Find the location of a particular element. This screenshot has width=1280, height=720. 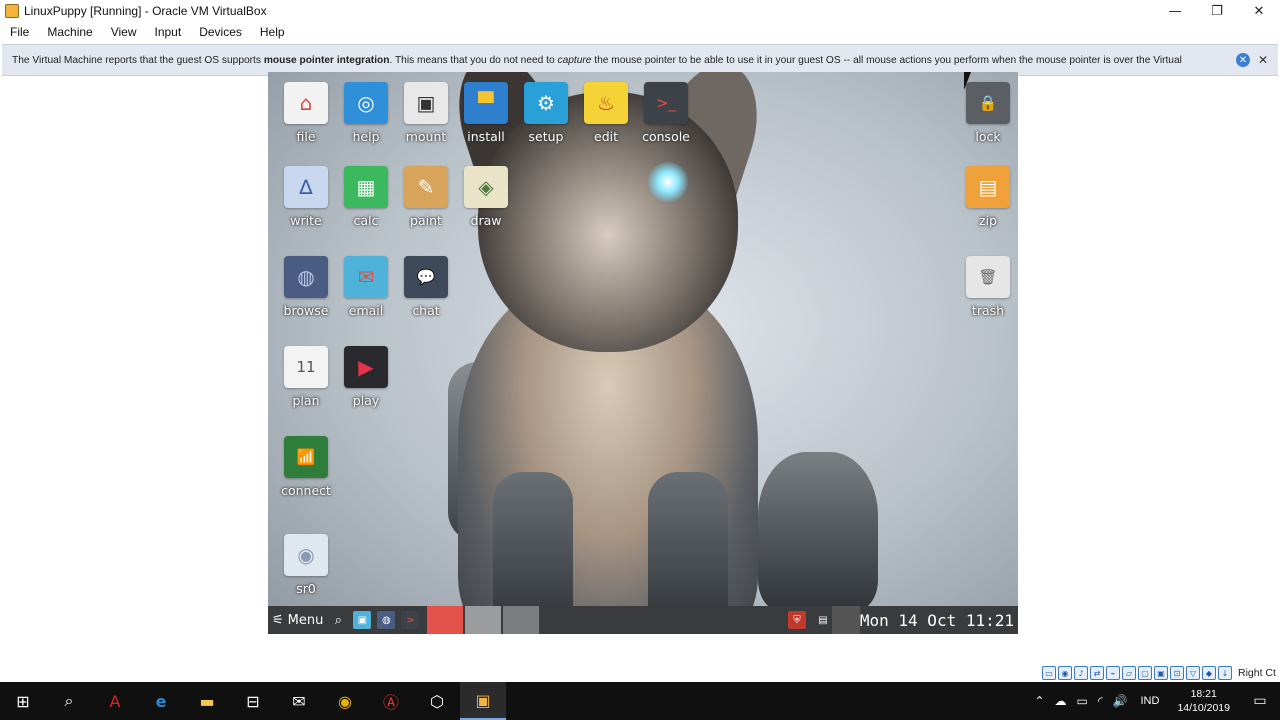

clock-time: 18:21 is located at coordinates (1203, 694).